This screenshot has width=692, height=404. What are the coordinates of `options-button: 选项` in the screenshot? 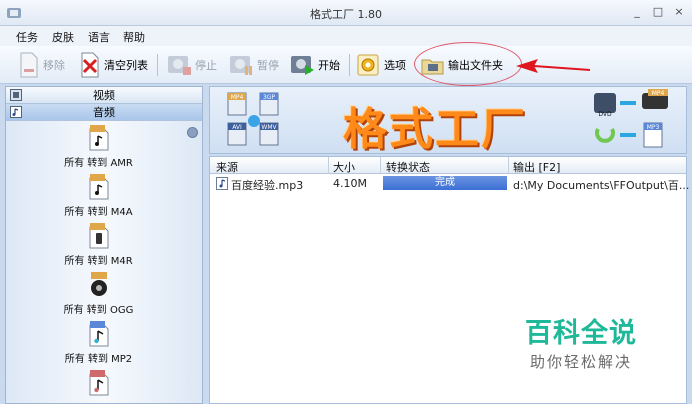 It's located at (381, 65).